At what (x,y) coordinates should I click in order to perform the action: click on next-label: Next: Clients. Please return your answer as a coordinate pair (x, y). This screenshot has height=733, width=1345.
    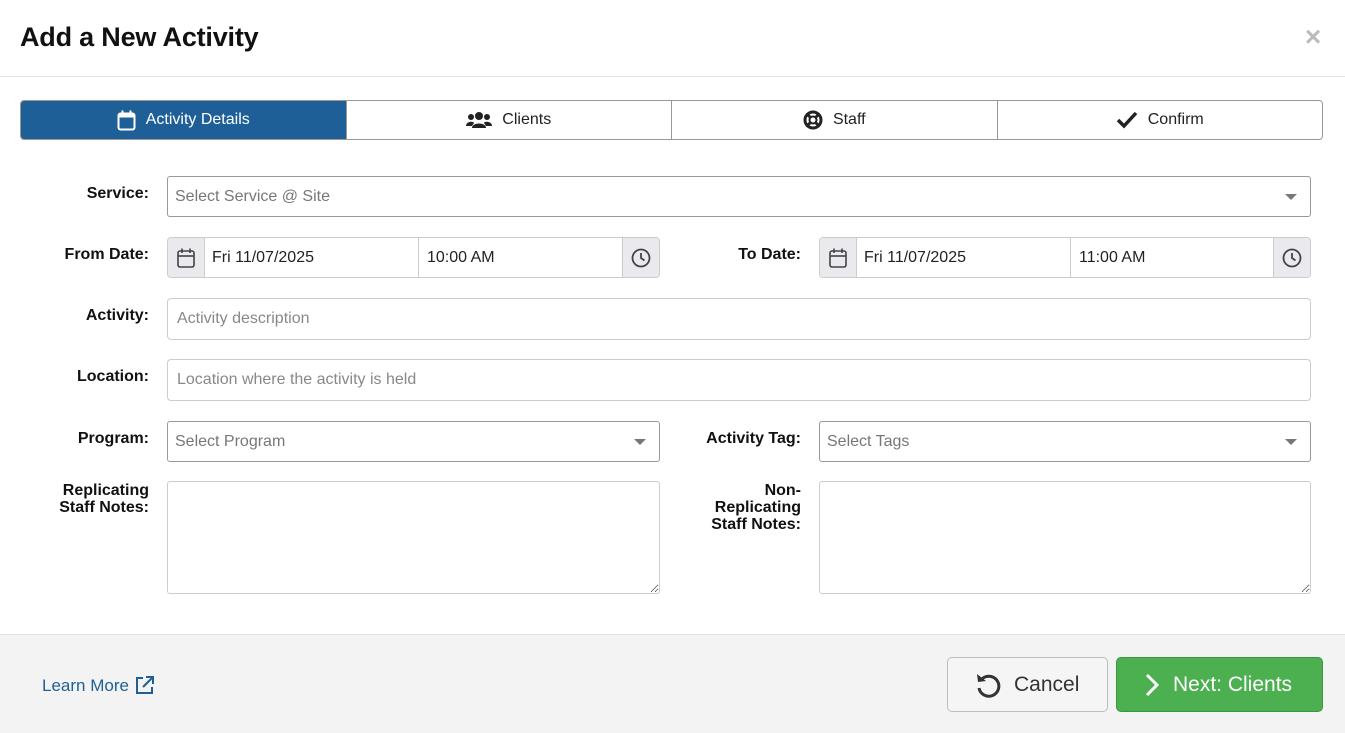
    Looking at the image, I should click on (1233, 684).